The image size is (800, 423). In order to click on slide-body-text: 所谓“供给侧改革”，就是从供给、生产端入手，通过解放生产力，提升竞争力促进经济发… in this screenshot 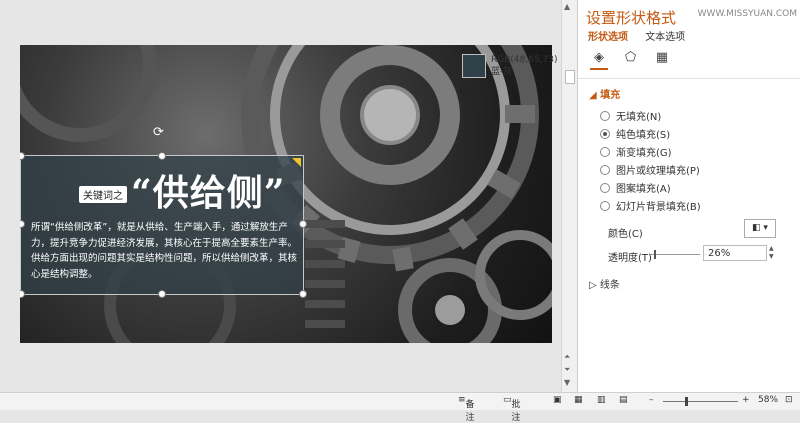, I will do `click(164, 251)`.